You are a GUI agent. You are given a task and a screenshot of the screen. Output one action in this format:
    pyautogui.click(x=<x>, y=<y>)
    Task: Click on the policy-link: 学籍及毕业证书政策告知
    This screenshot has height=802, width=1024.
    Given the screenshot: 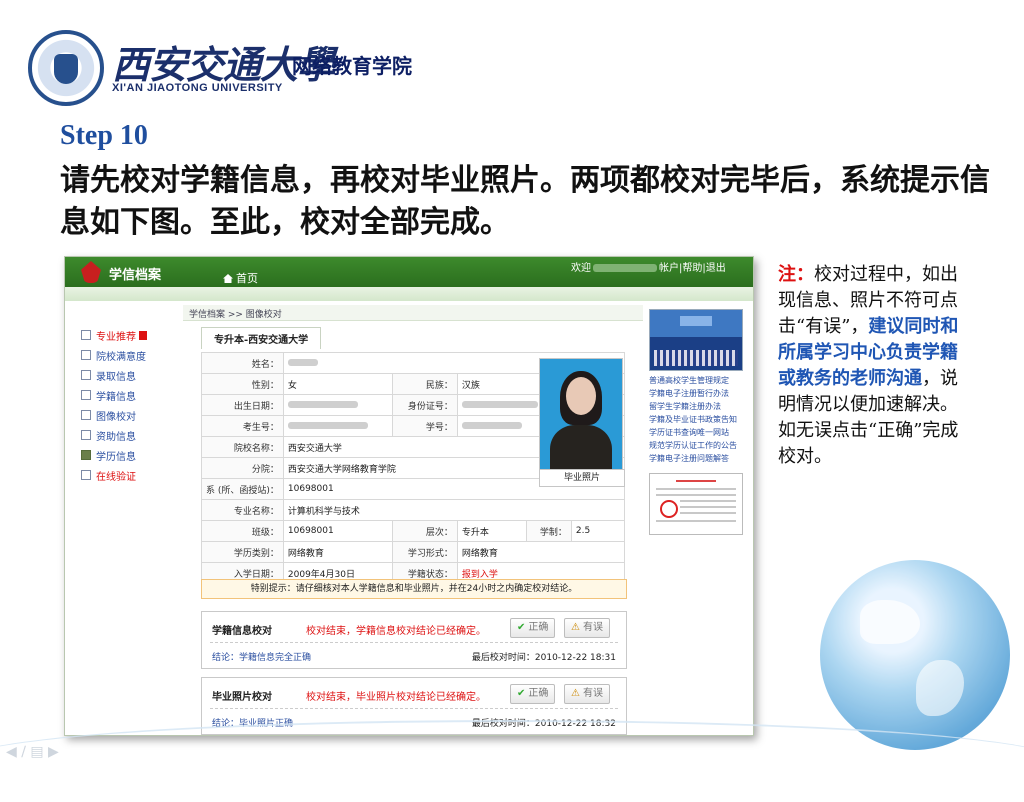 What is the action you would take?
    pyautogui.click(x=698, y=419)
    